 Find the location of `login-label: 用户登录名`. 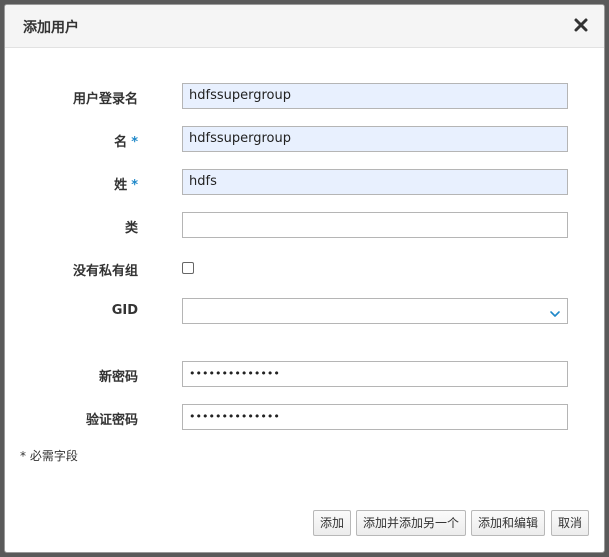

login-label: 用户登录名 is located at coordinates (105, 99).